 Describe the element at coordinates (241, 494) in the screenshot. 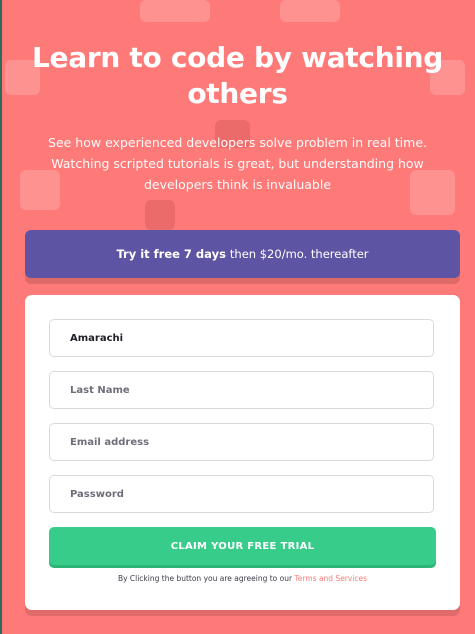

I see `password-field` at that location.